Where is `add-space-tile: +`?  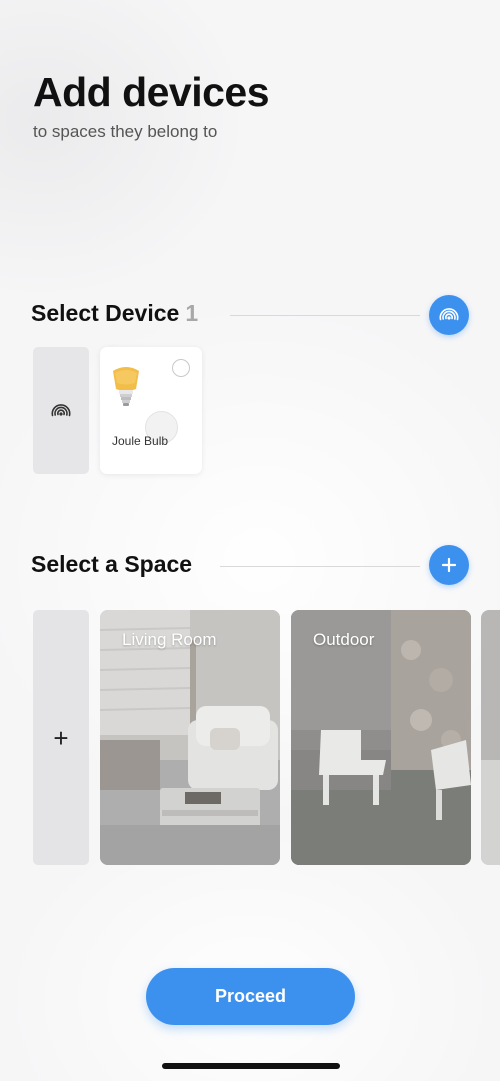
add-space-tile: + is located at coordinates (61, 737).